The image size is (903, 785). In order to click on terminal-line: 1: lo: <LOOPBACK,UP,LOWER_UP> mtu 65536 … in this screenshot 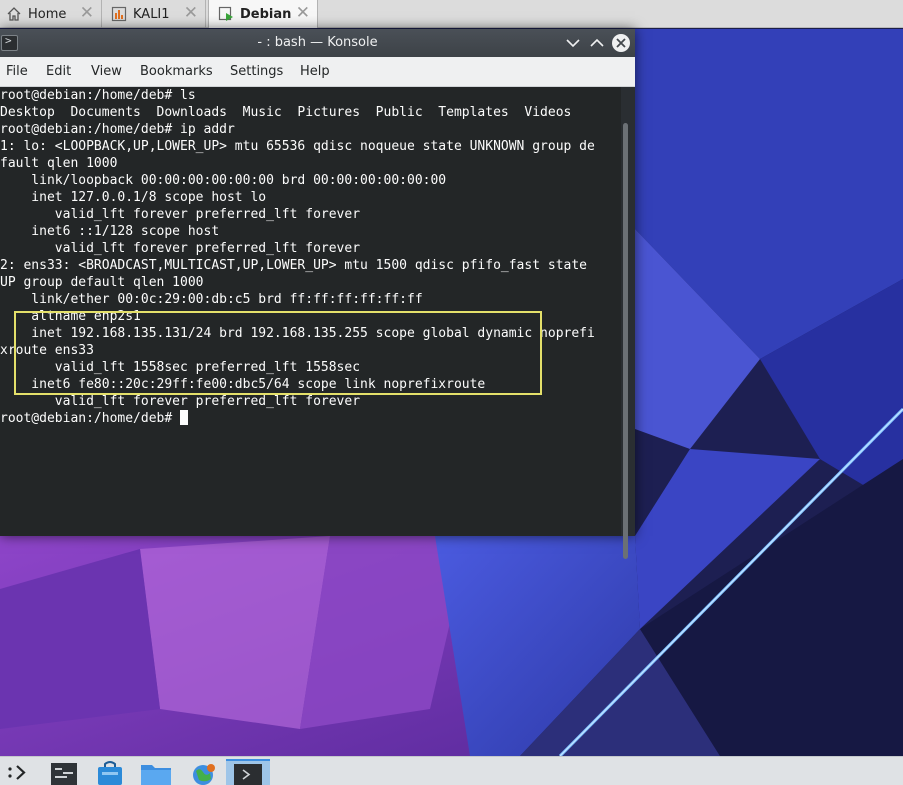, I will do `click(297, 146)`.